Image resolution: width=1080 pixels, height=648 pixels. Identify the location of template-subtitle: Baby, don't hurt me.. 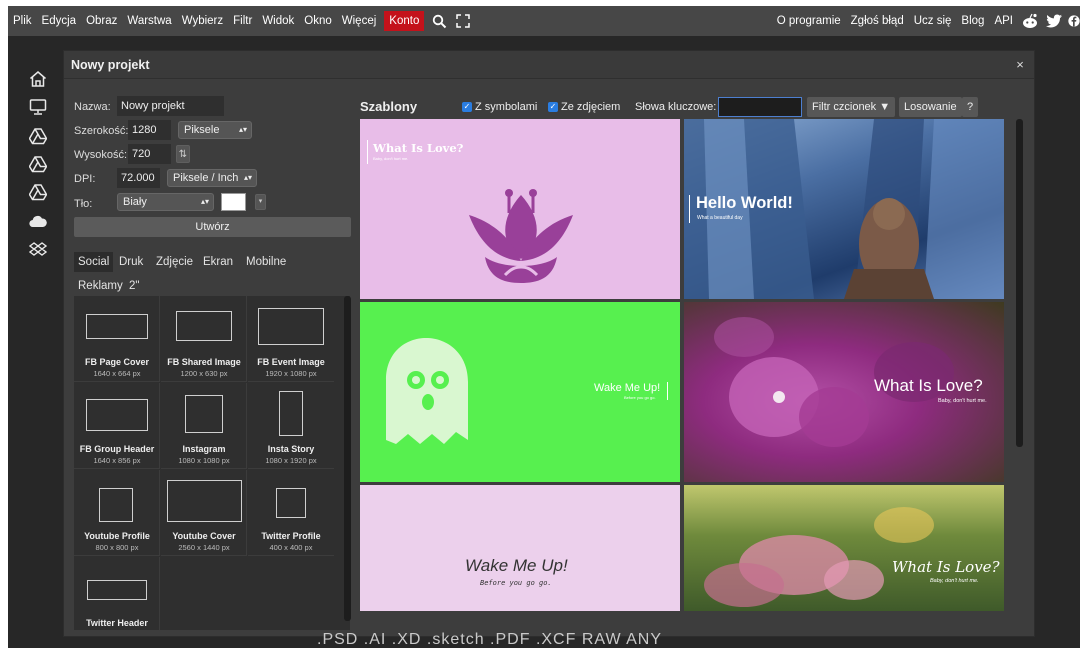
(962, 401).